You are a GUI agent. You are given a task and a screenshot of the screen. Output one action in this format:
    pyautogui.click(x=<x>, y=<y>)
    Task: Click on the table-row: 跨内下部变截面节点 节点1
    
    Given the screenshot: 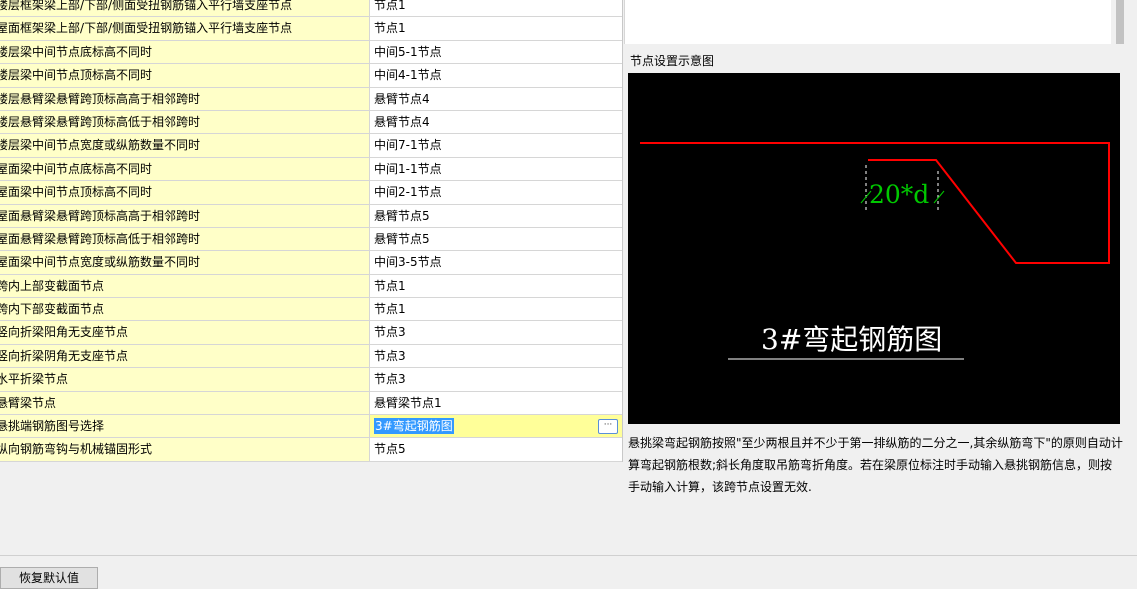 What is the action you would take?
    pyautogui.click(x=311, y=310)
    